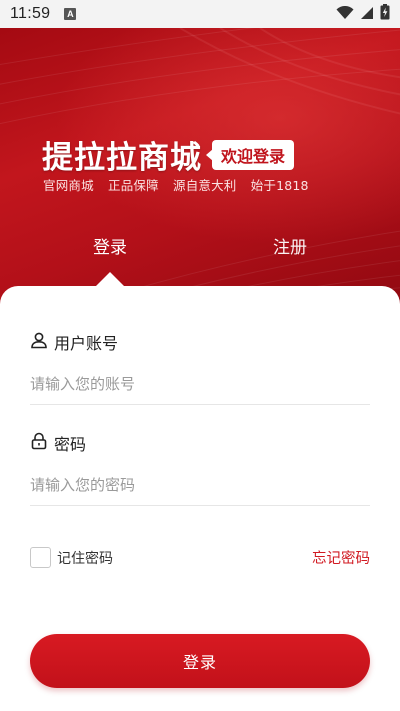  I want to click on remember-password: 记住密码, so click(71, 557).